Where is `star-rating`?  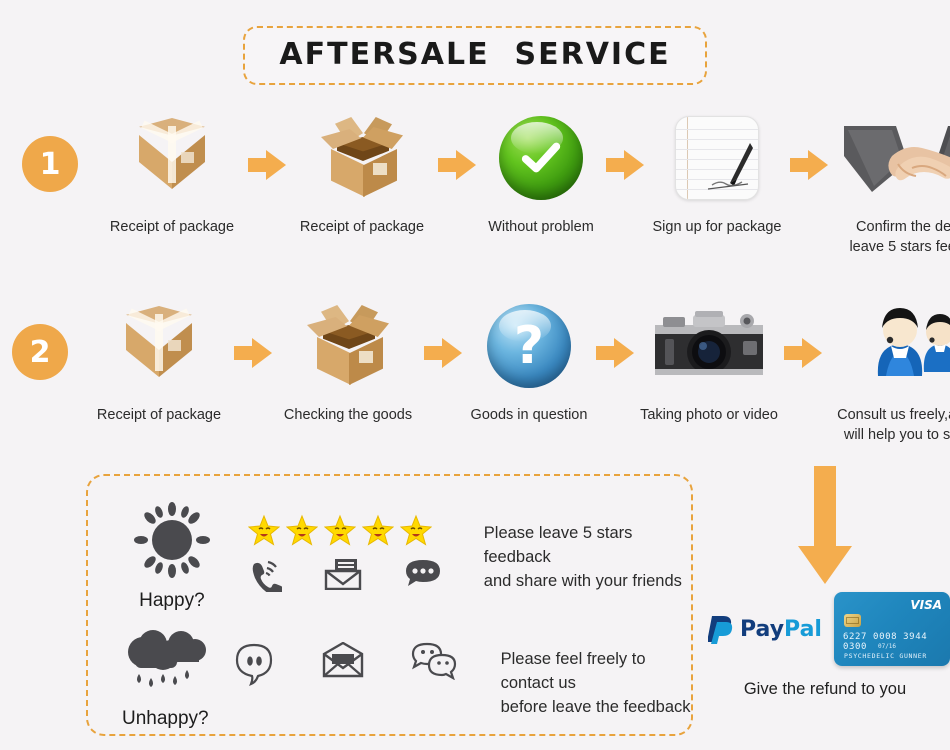 star-rating is located at coordinates (344, 530).